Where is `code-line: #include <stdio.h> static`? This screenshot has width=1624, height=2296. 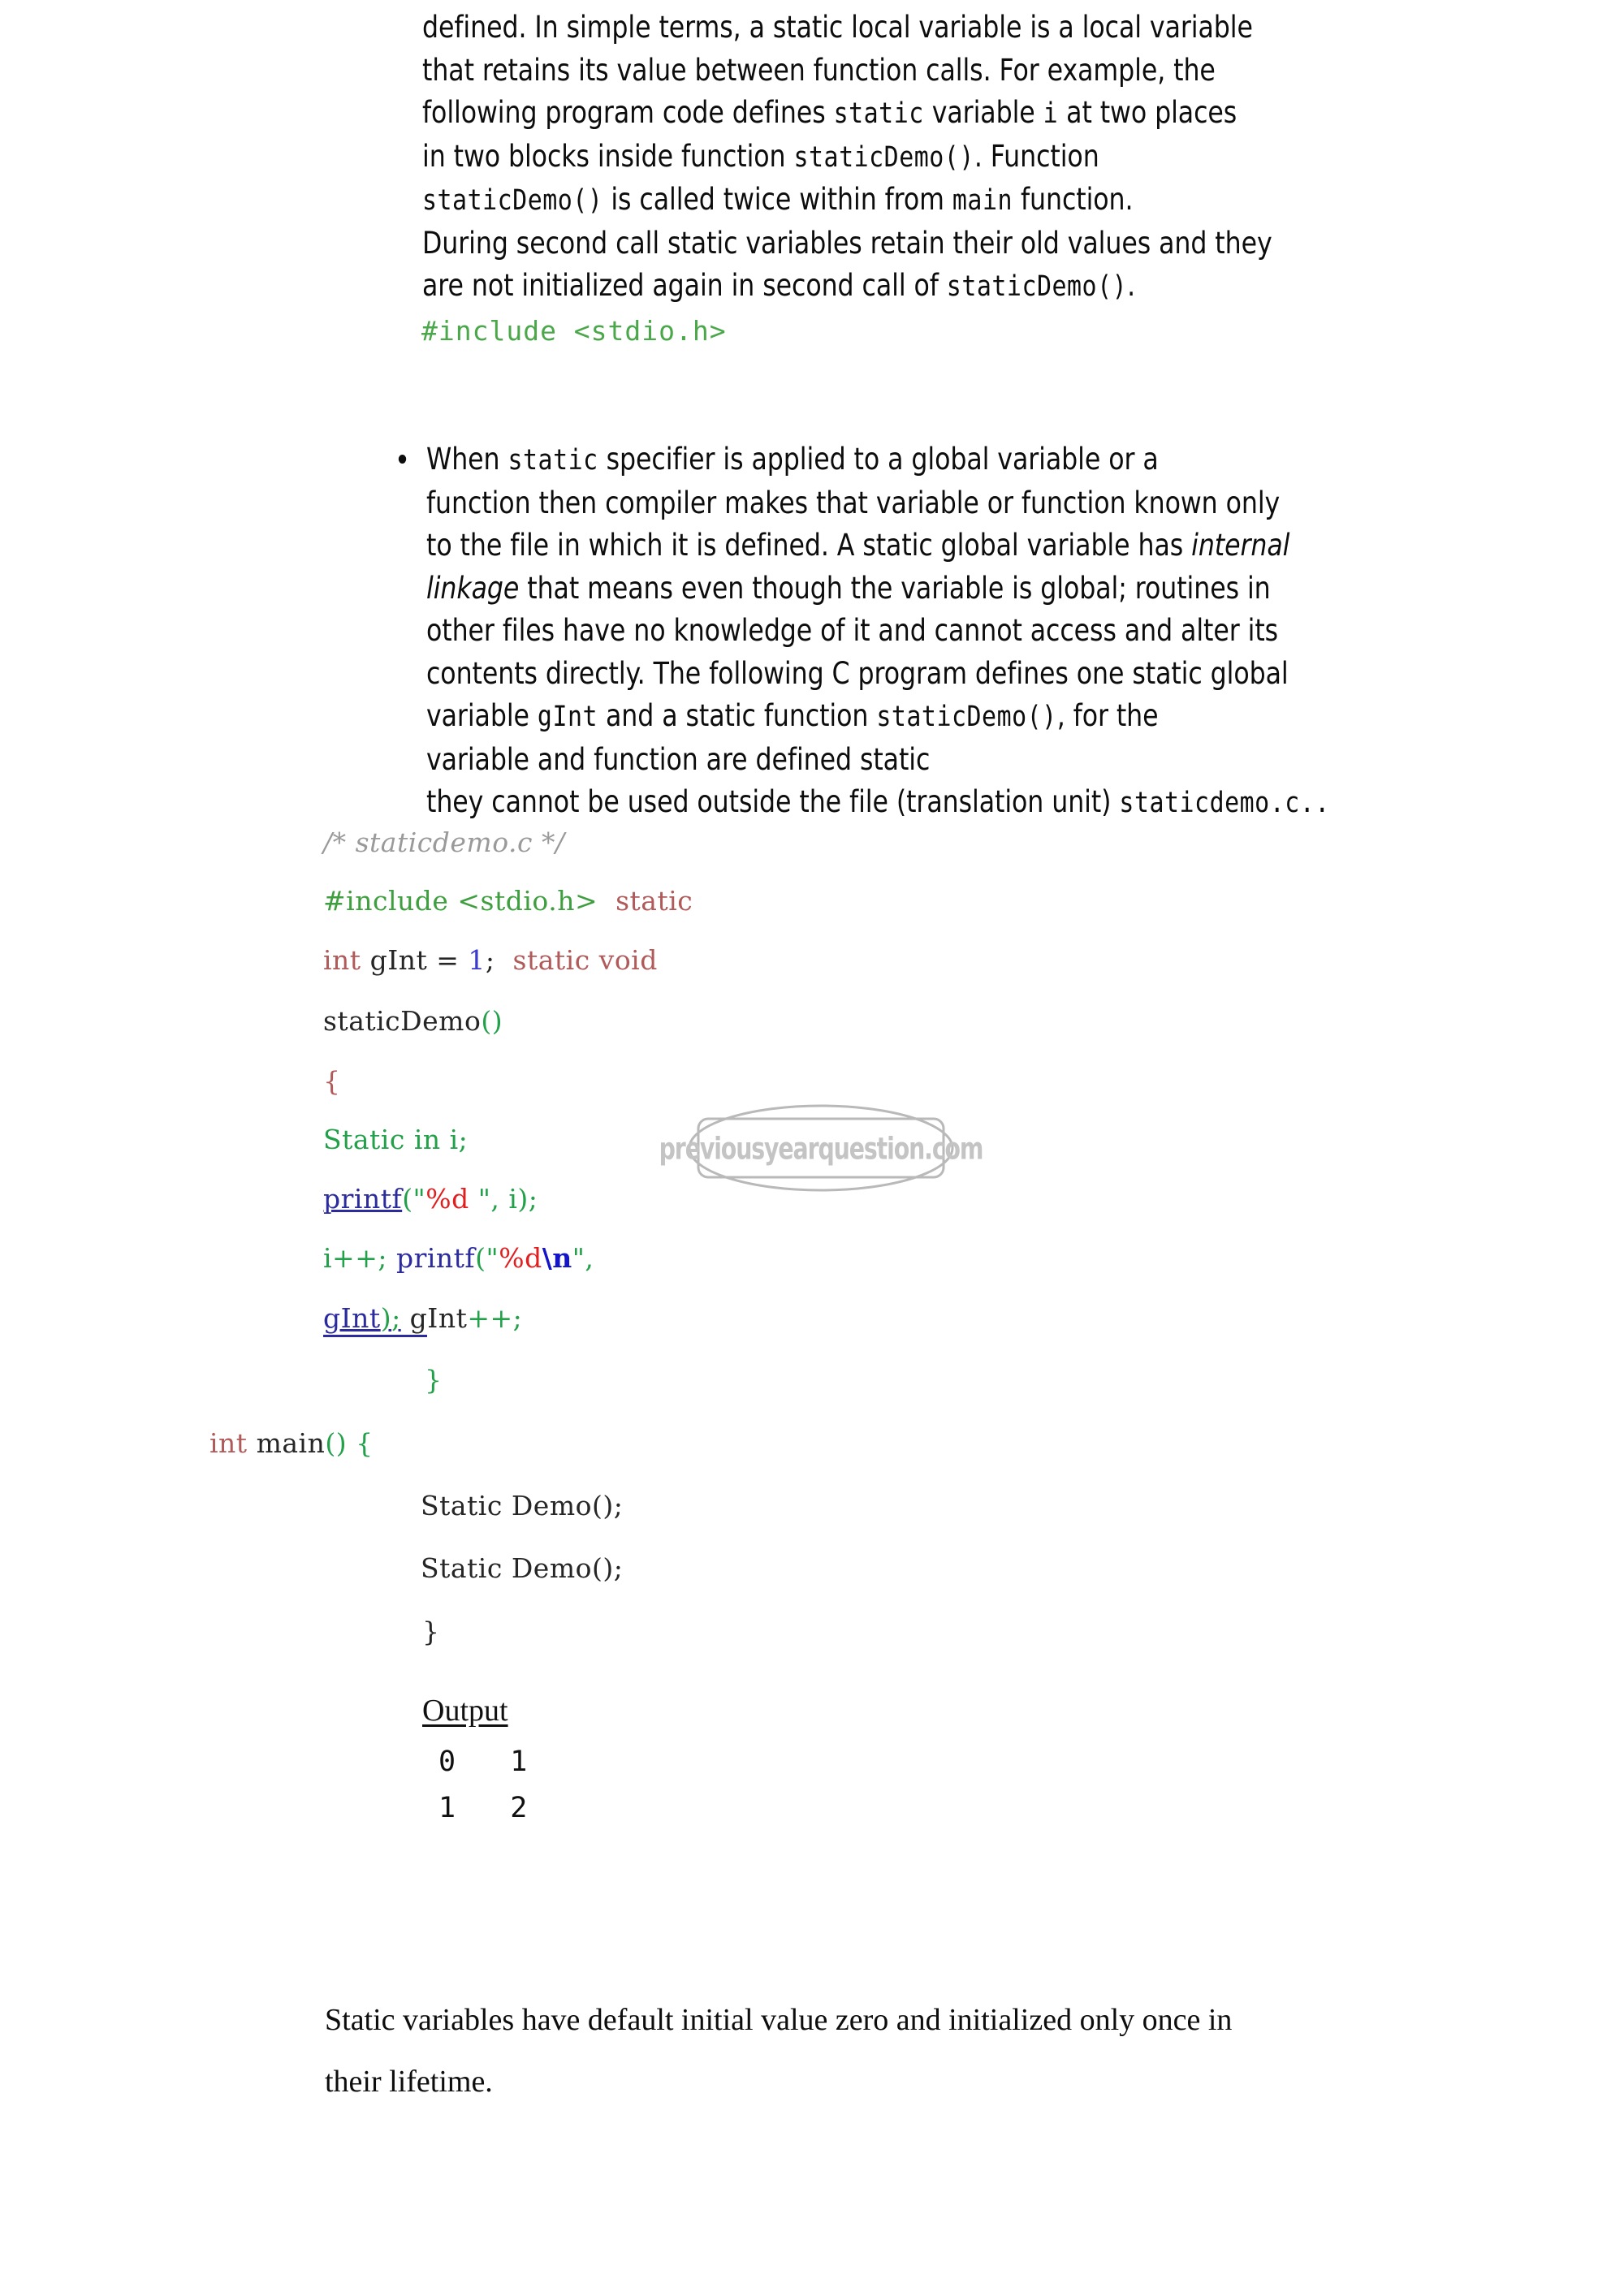 code-line: #include <stdio.h> static is located at coordinates (508, 901).